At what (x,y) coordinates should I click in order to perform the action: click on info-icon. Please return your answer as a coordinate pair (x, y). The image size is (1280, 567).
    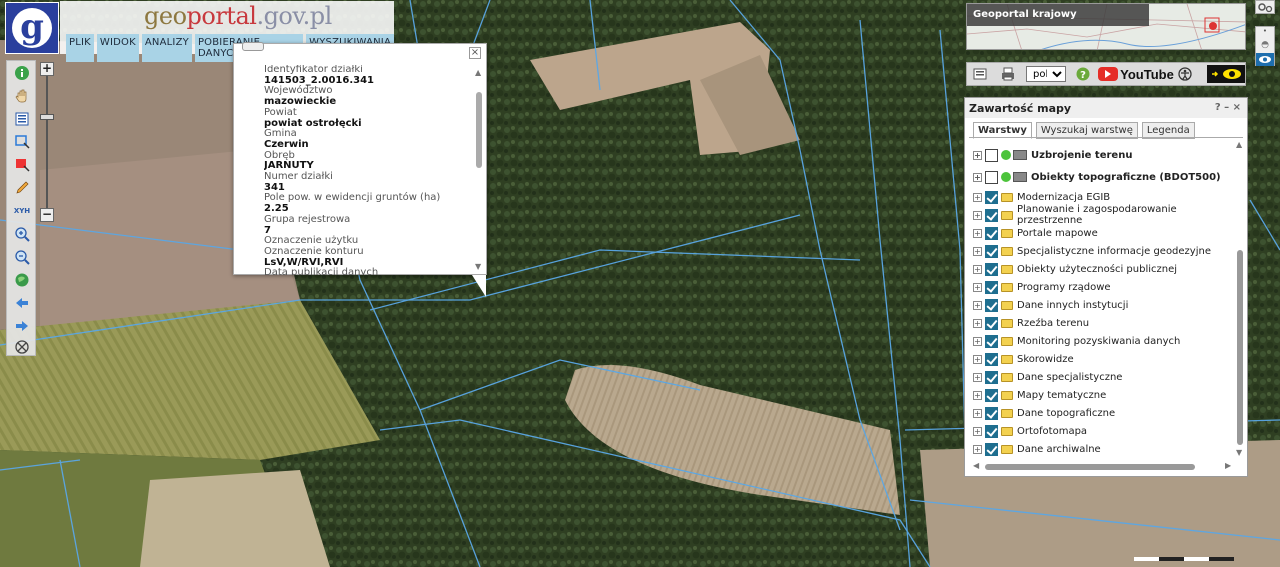
    Looking at the image, I should click on (22, 73).